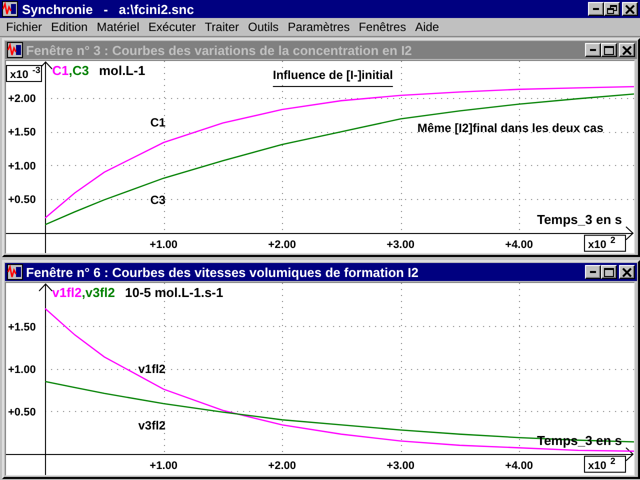 Image resolution: width=640 pixels, height=480 pixels. Describe the element at coordinates (319, 27) in the screenshot. I see `menu-item: Paramètres` at that location.